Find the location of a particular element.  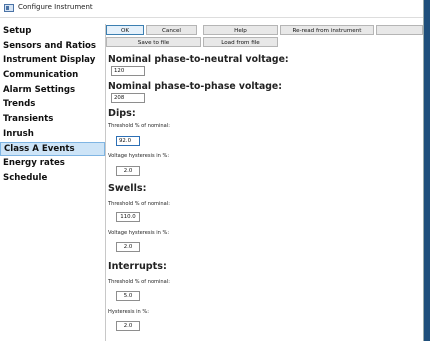

toolbar-extra-button is located at coordinates (399, 30).